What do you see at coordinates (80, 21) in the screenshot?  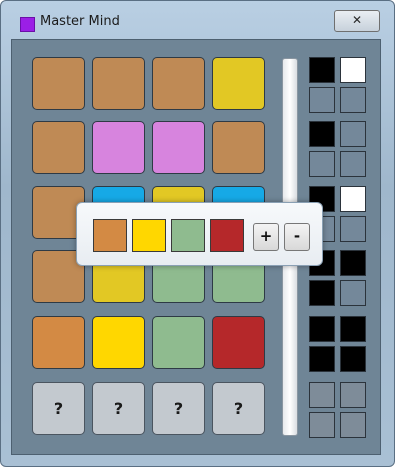 I see `window-title: Master Mind` at bounding box center [80, 21].